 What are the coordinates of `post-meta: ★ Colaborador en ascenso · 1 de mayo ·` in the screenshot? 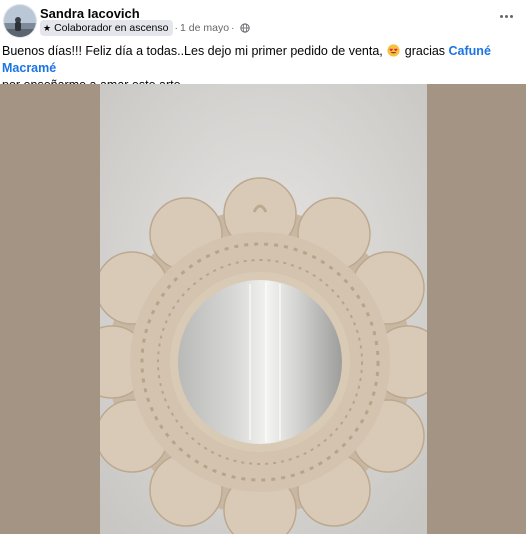 It's located at (145, 28).